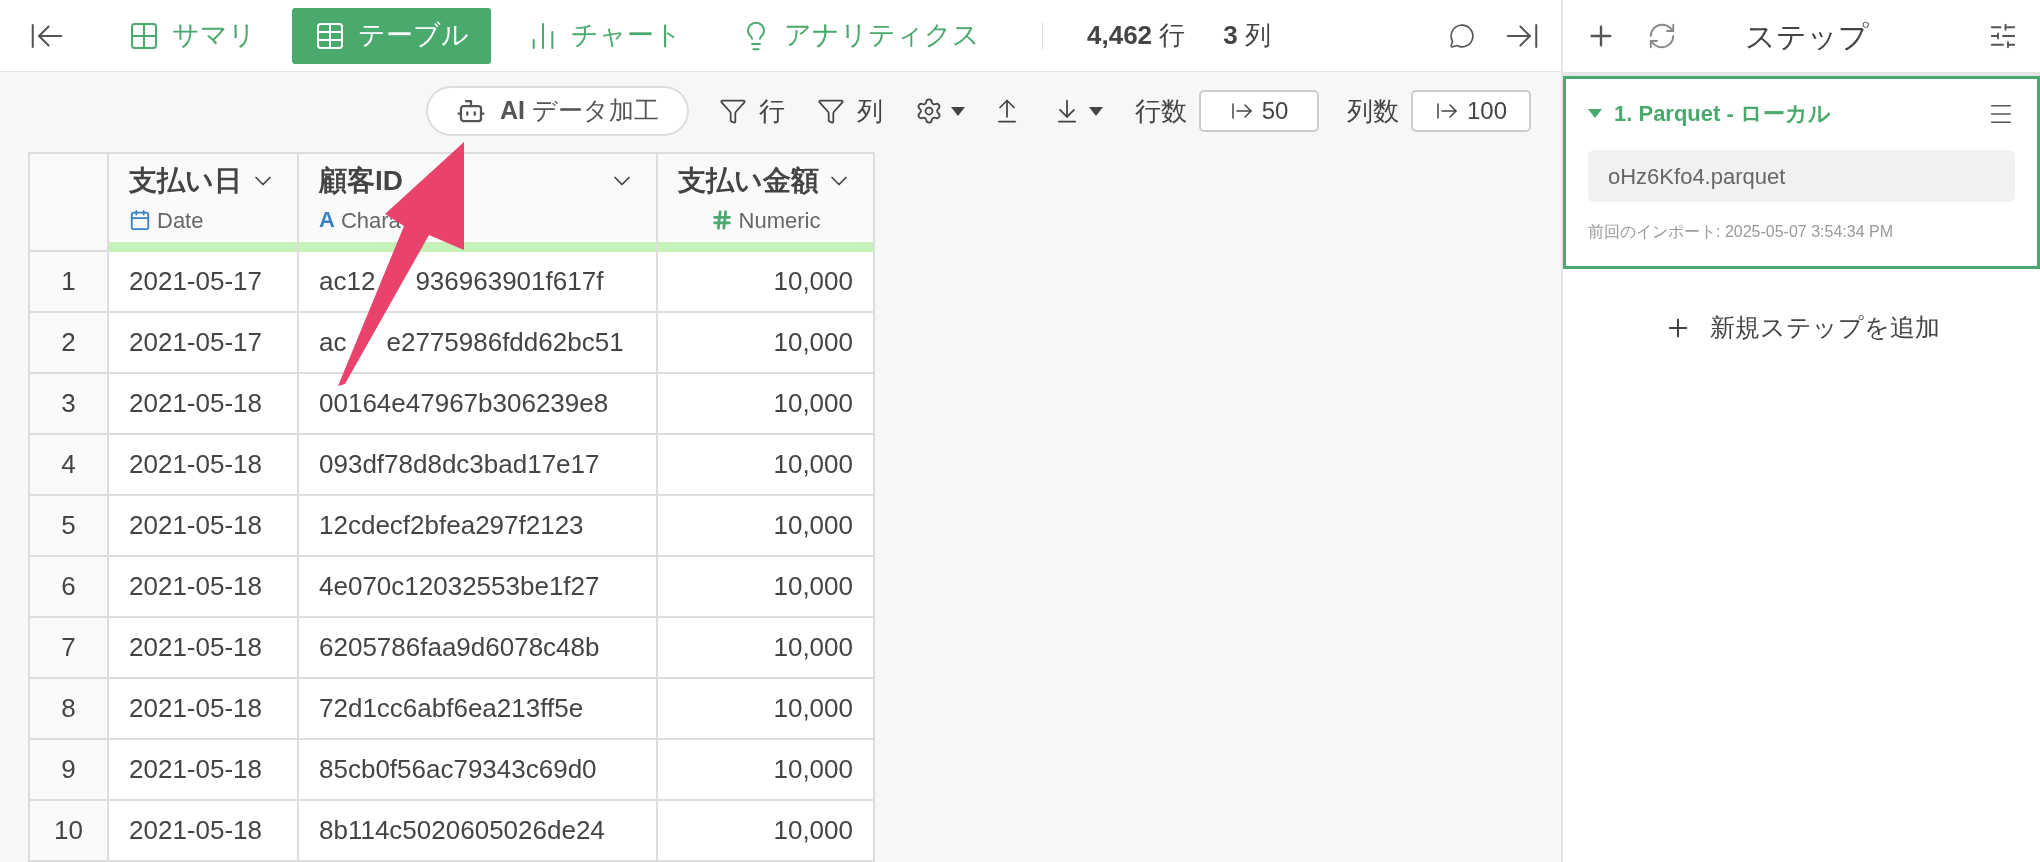 Image resolution: width=2040 pixels, height=862 pixels. What do you see at coordinates (347, 281) in the screenshot?
I see `table-cell-text: ac12` at bounding box center [347, 281].